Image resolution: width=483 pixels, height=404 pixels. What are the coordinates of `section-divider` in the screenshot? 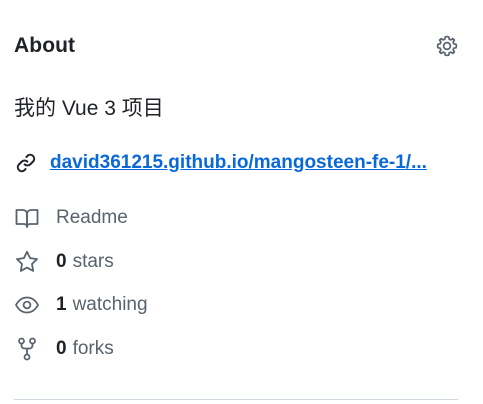 It's located at (236, 399).